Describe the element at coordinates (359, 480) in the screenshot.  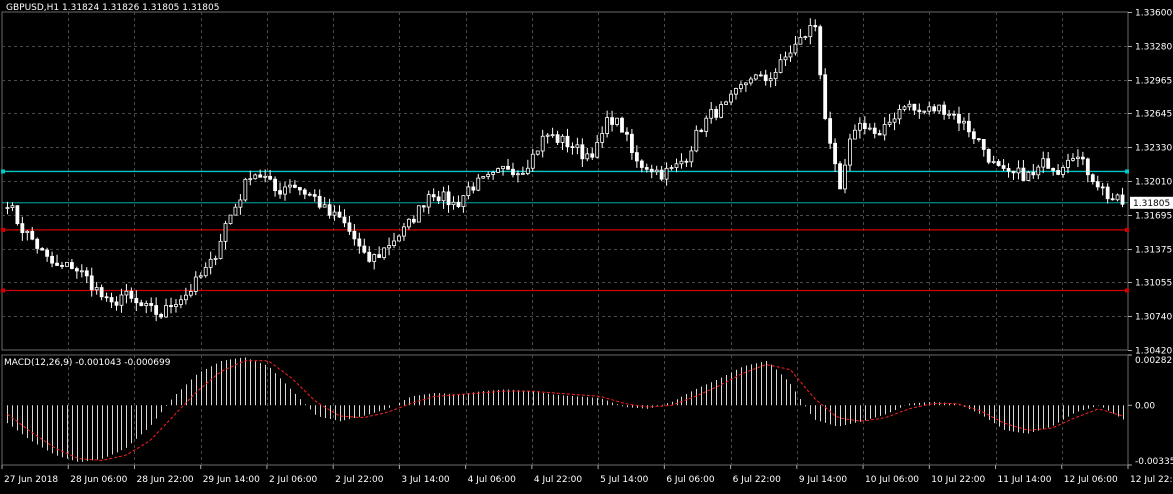
I see `x-tick-label: 2 Jul 22:00` at that location.